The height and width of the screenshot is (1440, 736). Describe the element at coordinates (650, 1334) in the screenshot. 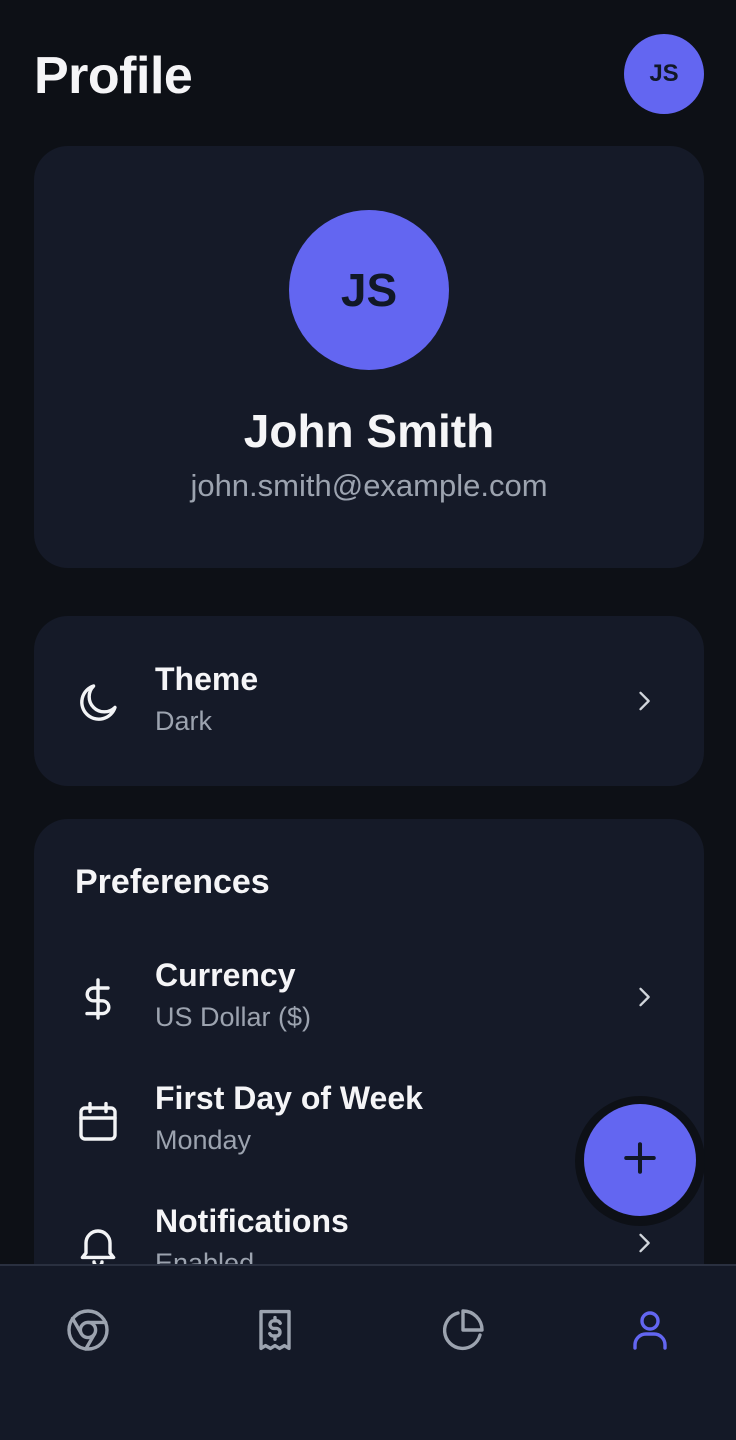

I see `user-icon` at that location.